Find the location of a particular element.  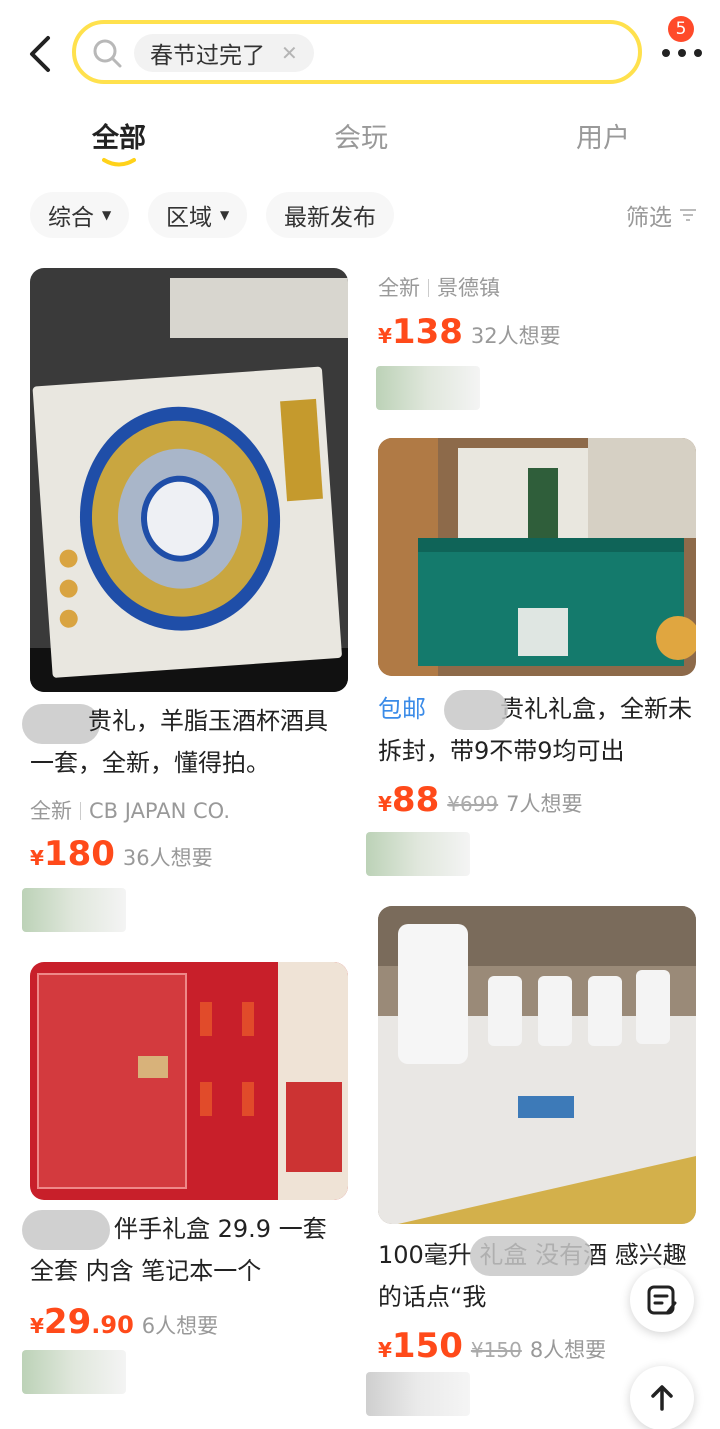

clear-query-icon: ✕ is located at coordinates (289, 53).